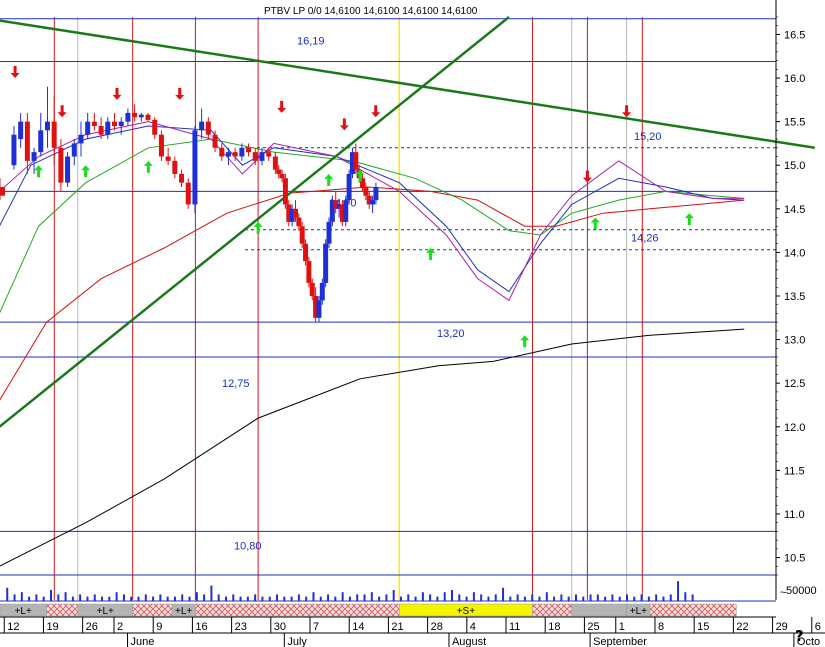  I want to click on day-tick-label: 6, so click(818, 627).